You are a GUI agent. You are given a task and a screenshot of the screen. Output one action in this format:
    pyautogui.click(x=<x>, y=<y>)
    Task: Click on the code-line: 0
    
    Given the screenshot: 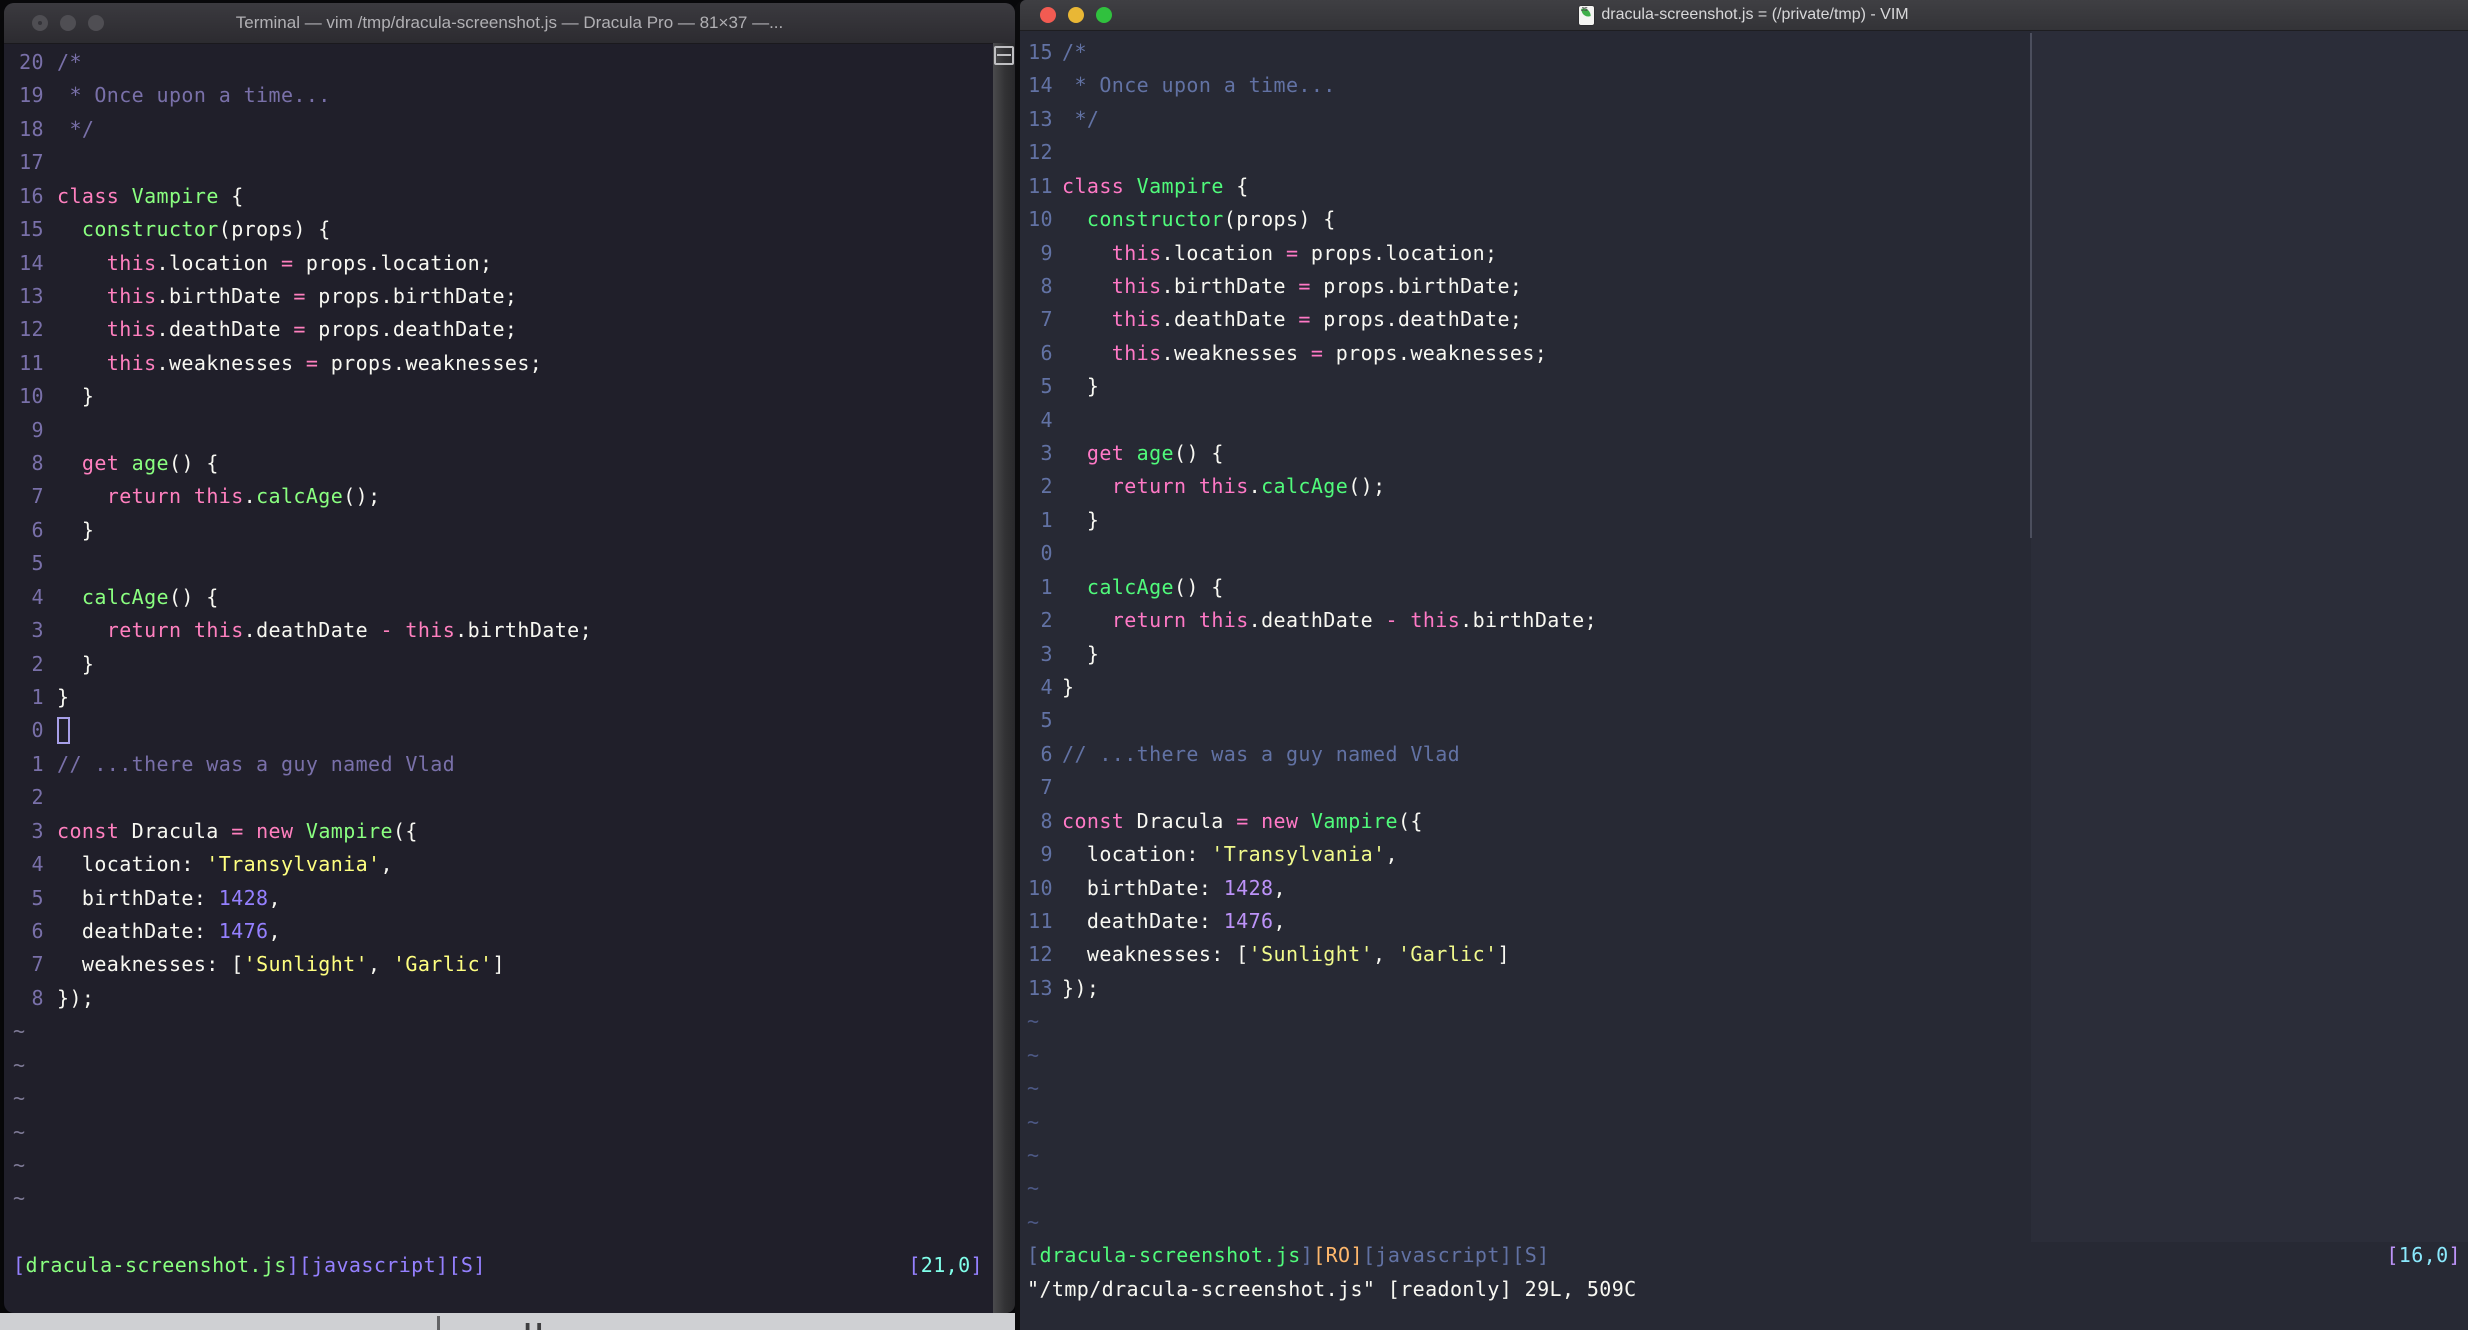 What is the action you would take?
    pyautogui.click(x=509, y=730)
    